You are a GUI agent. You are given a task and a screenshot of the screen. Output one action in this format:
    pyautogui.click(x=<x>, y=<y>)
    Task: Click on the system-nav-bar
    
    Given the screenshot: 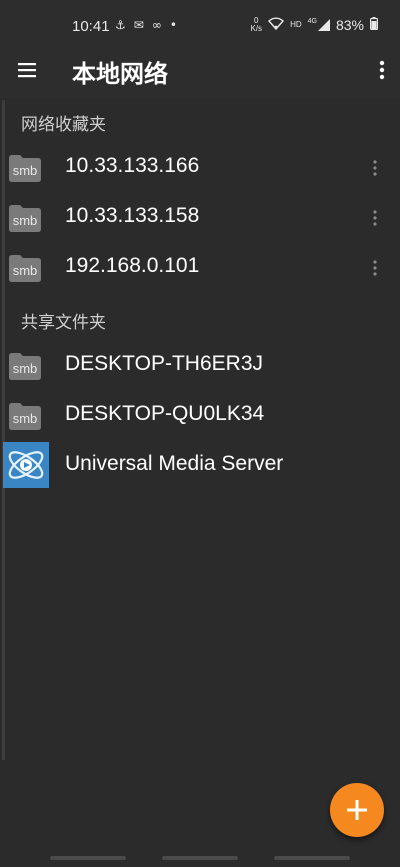 What is the action you would take?
    pyautogui.click(x=200, y=858)
    